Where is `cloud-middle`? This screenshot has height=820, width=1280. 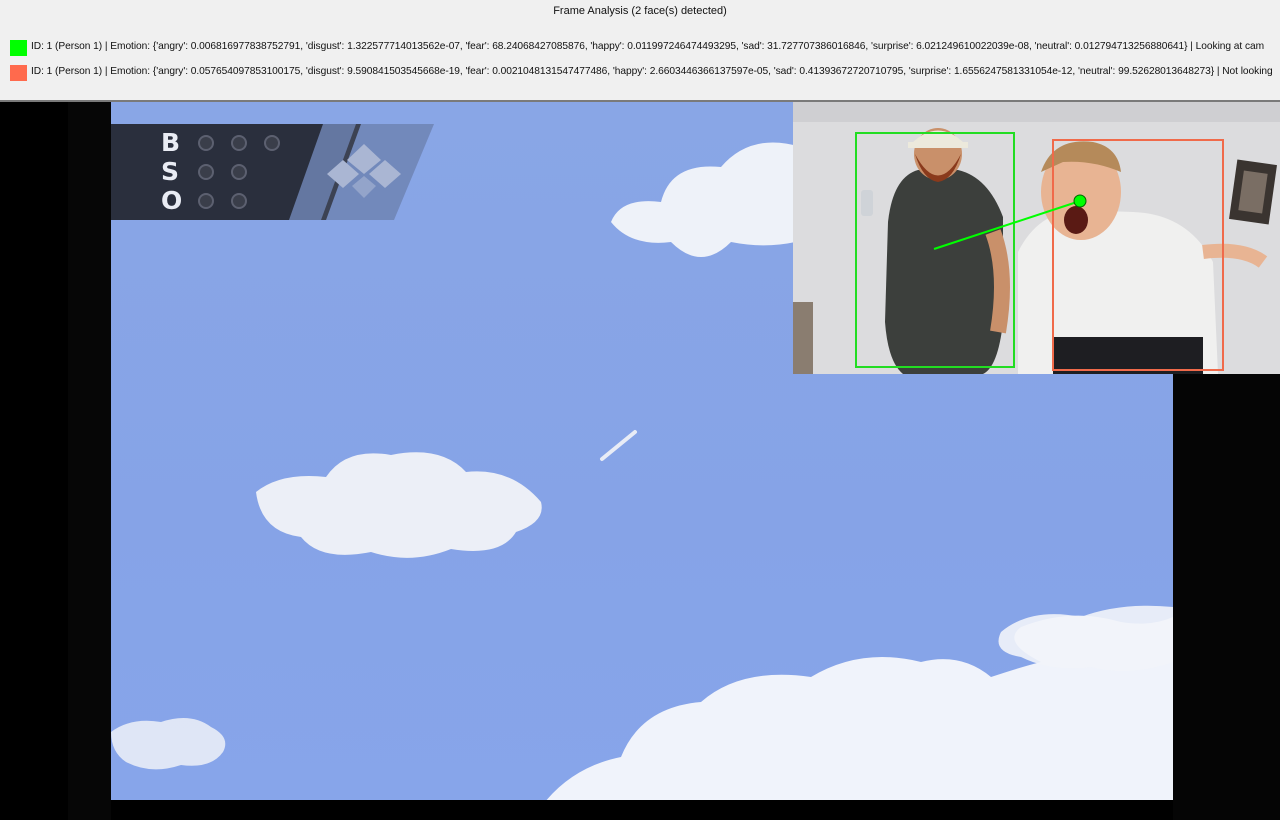
cloud-middle is located at coordinates (399, 505).